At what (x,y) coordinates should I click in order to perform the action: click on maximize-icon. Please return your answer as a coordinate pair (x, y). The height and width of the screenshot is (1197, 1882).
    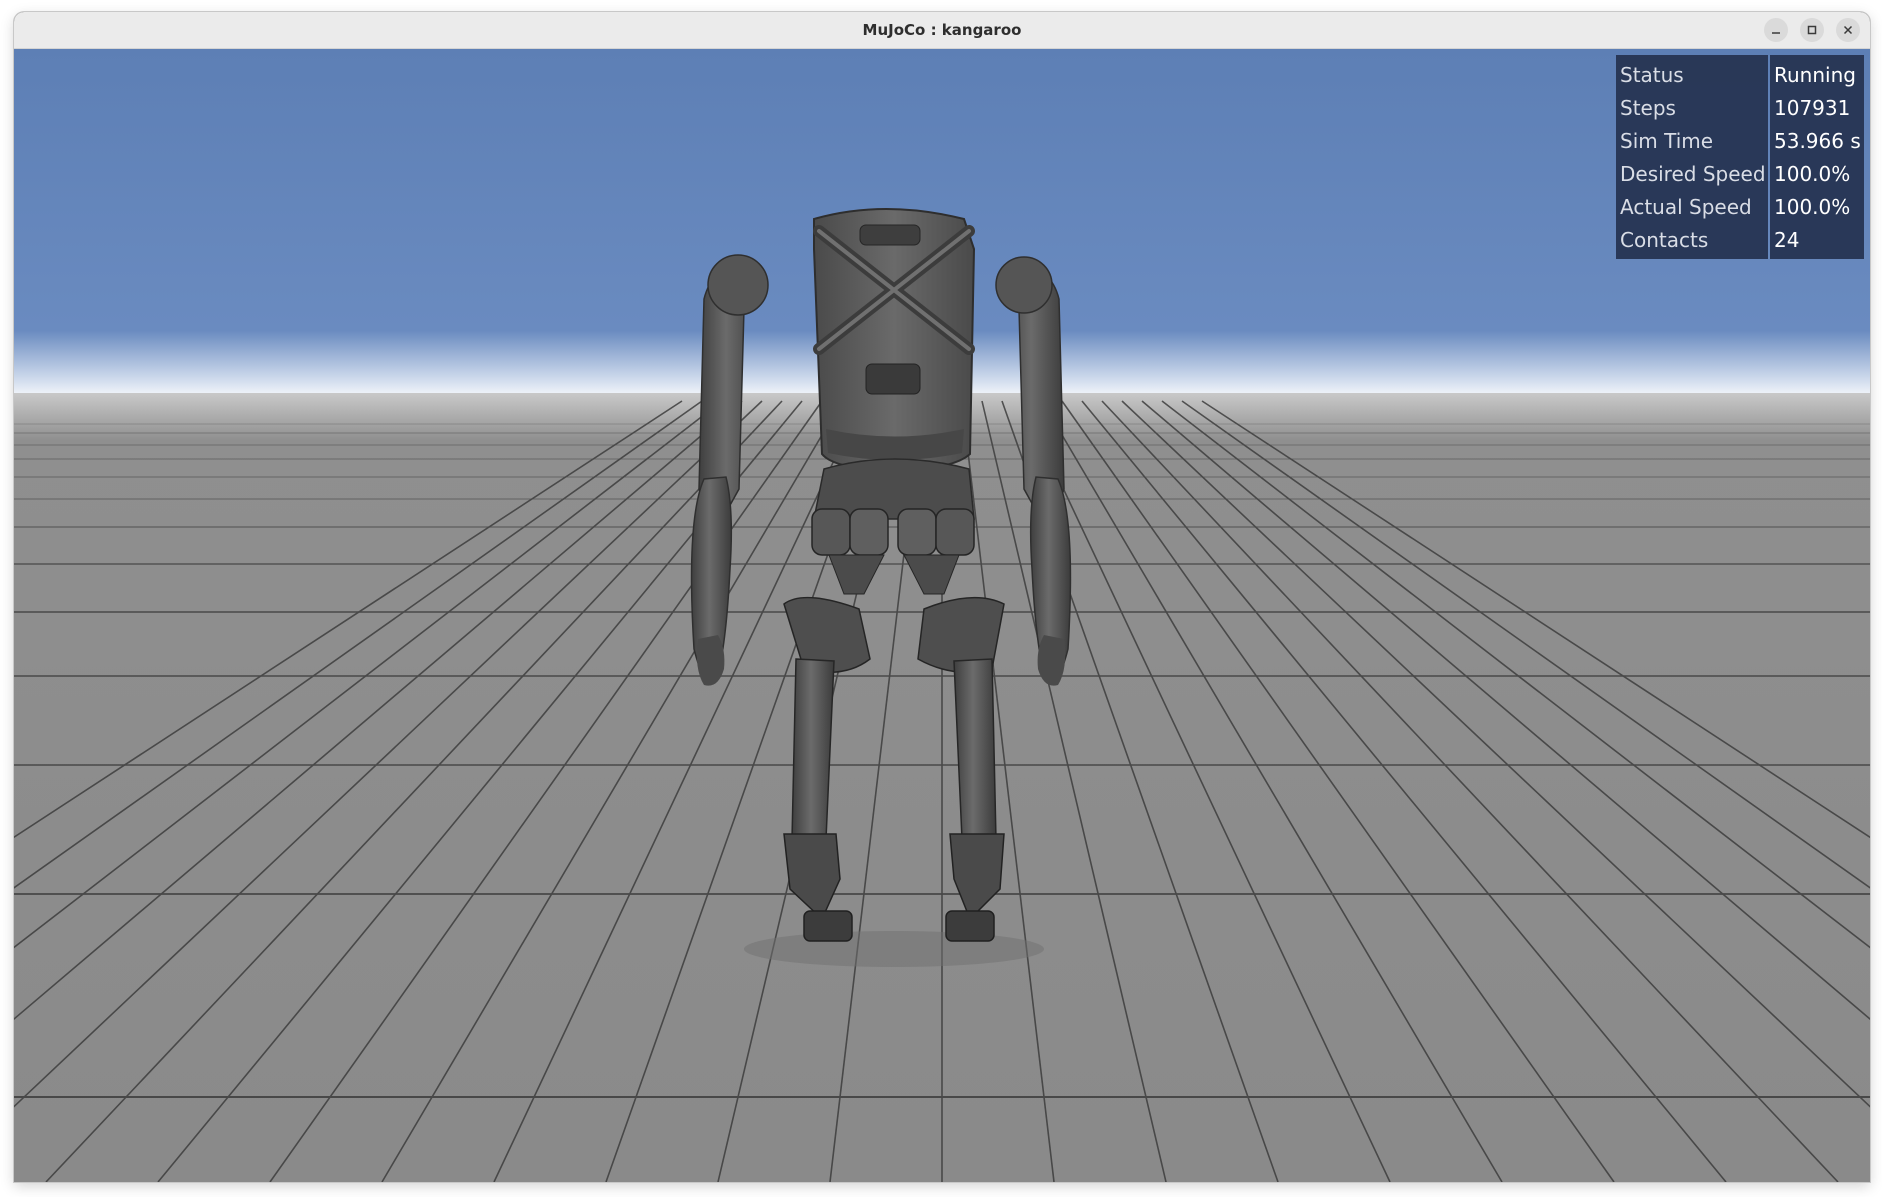
    Looking at the image, I should click on (1812, 30).